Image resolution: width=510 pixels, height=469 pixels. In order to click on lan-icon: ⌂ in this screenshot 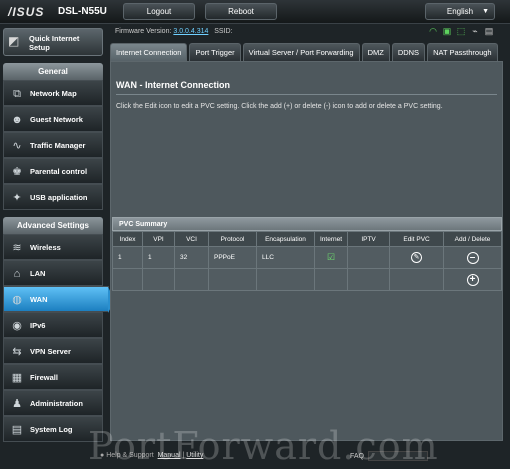, I will do `click(17, 274)`.